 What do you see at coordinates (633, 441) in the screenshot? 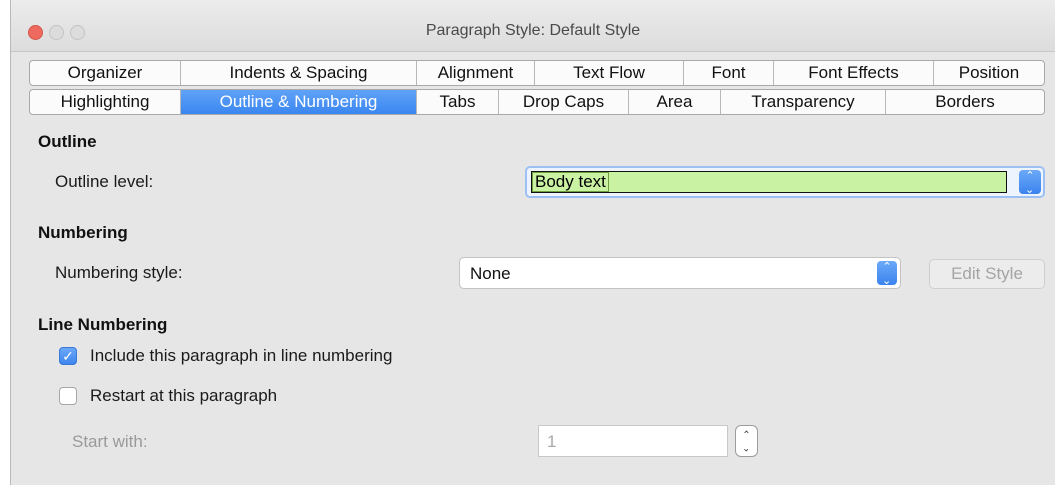
I see `start-with-input: 1` at bounding box center [633, 441].